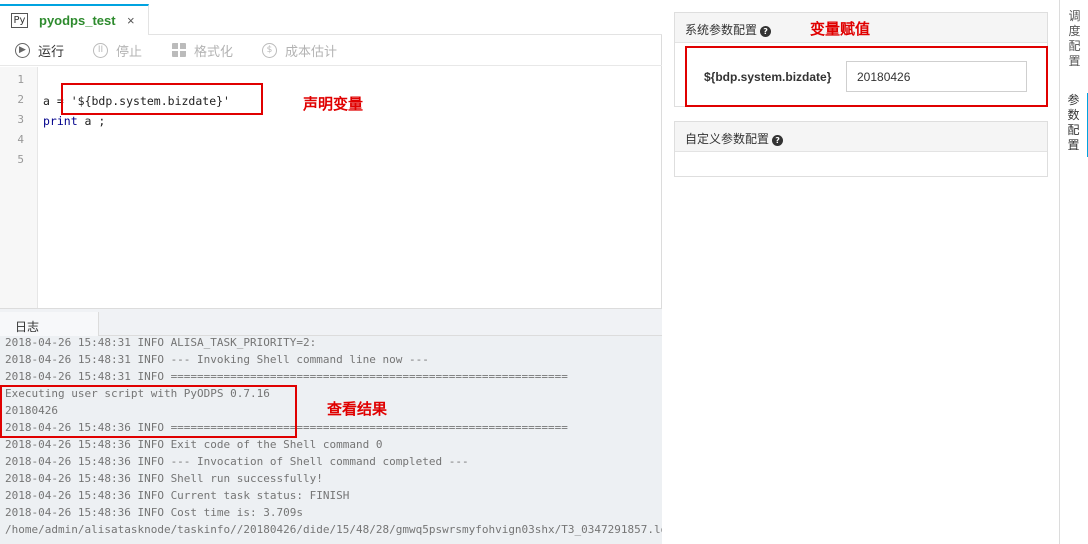 This screenshot has height=544, width=1088. What do you see at coordinates (148, 411) in the screenshot?
I see `result-highlight-box` at bounding box center [148, 411].